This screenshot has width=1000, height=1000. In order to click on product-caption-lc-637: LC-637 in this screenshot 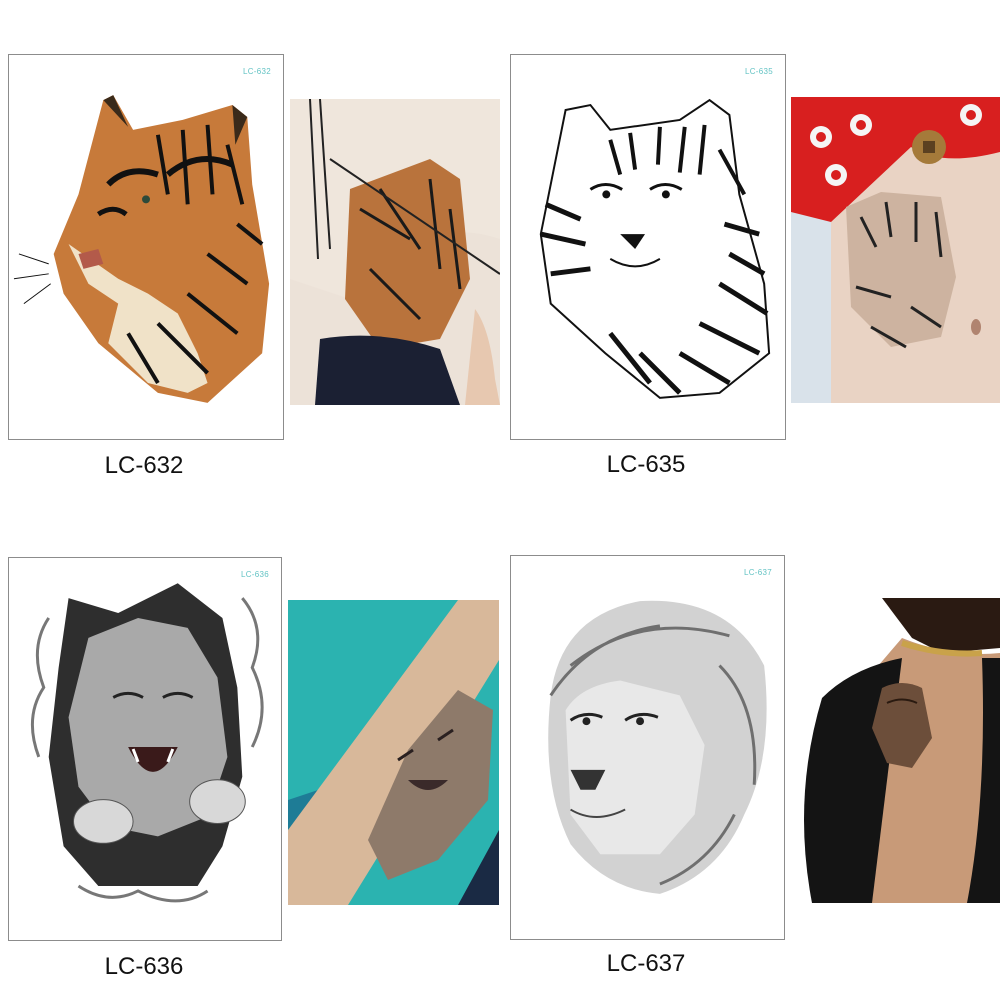, I will do `click(646, 963)`.